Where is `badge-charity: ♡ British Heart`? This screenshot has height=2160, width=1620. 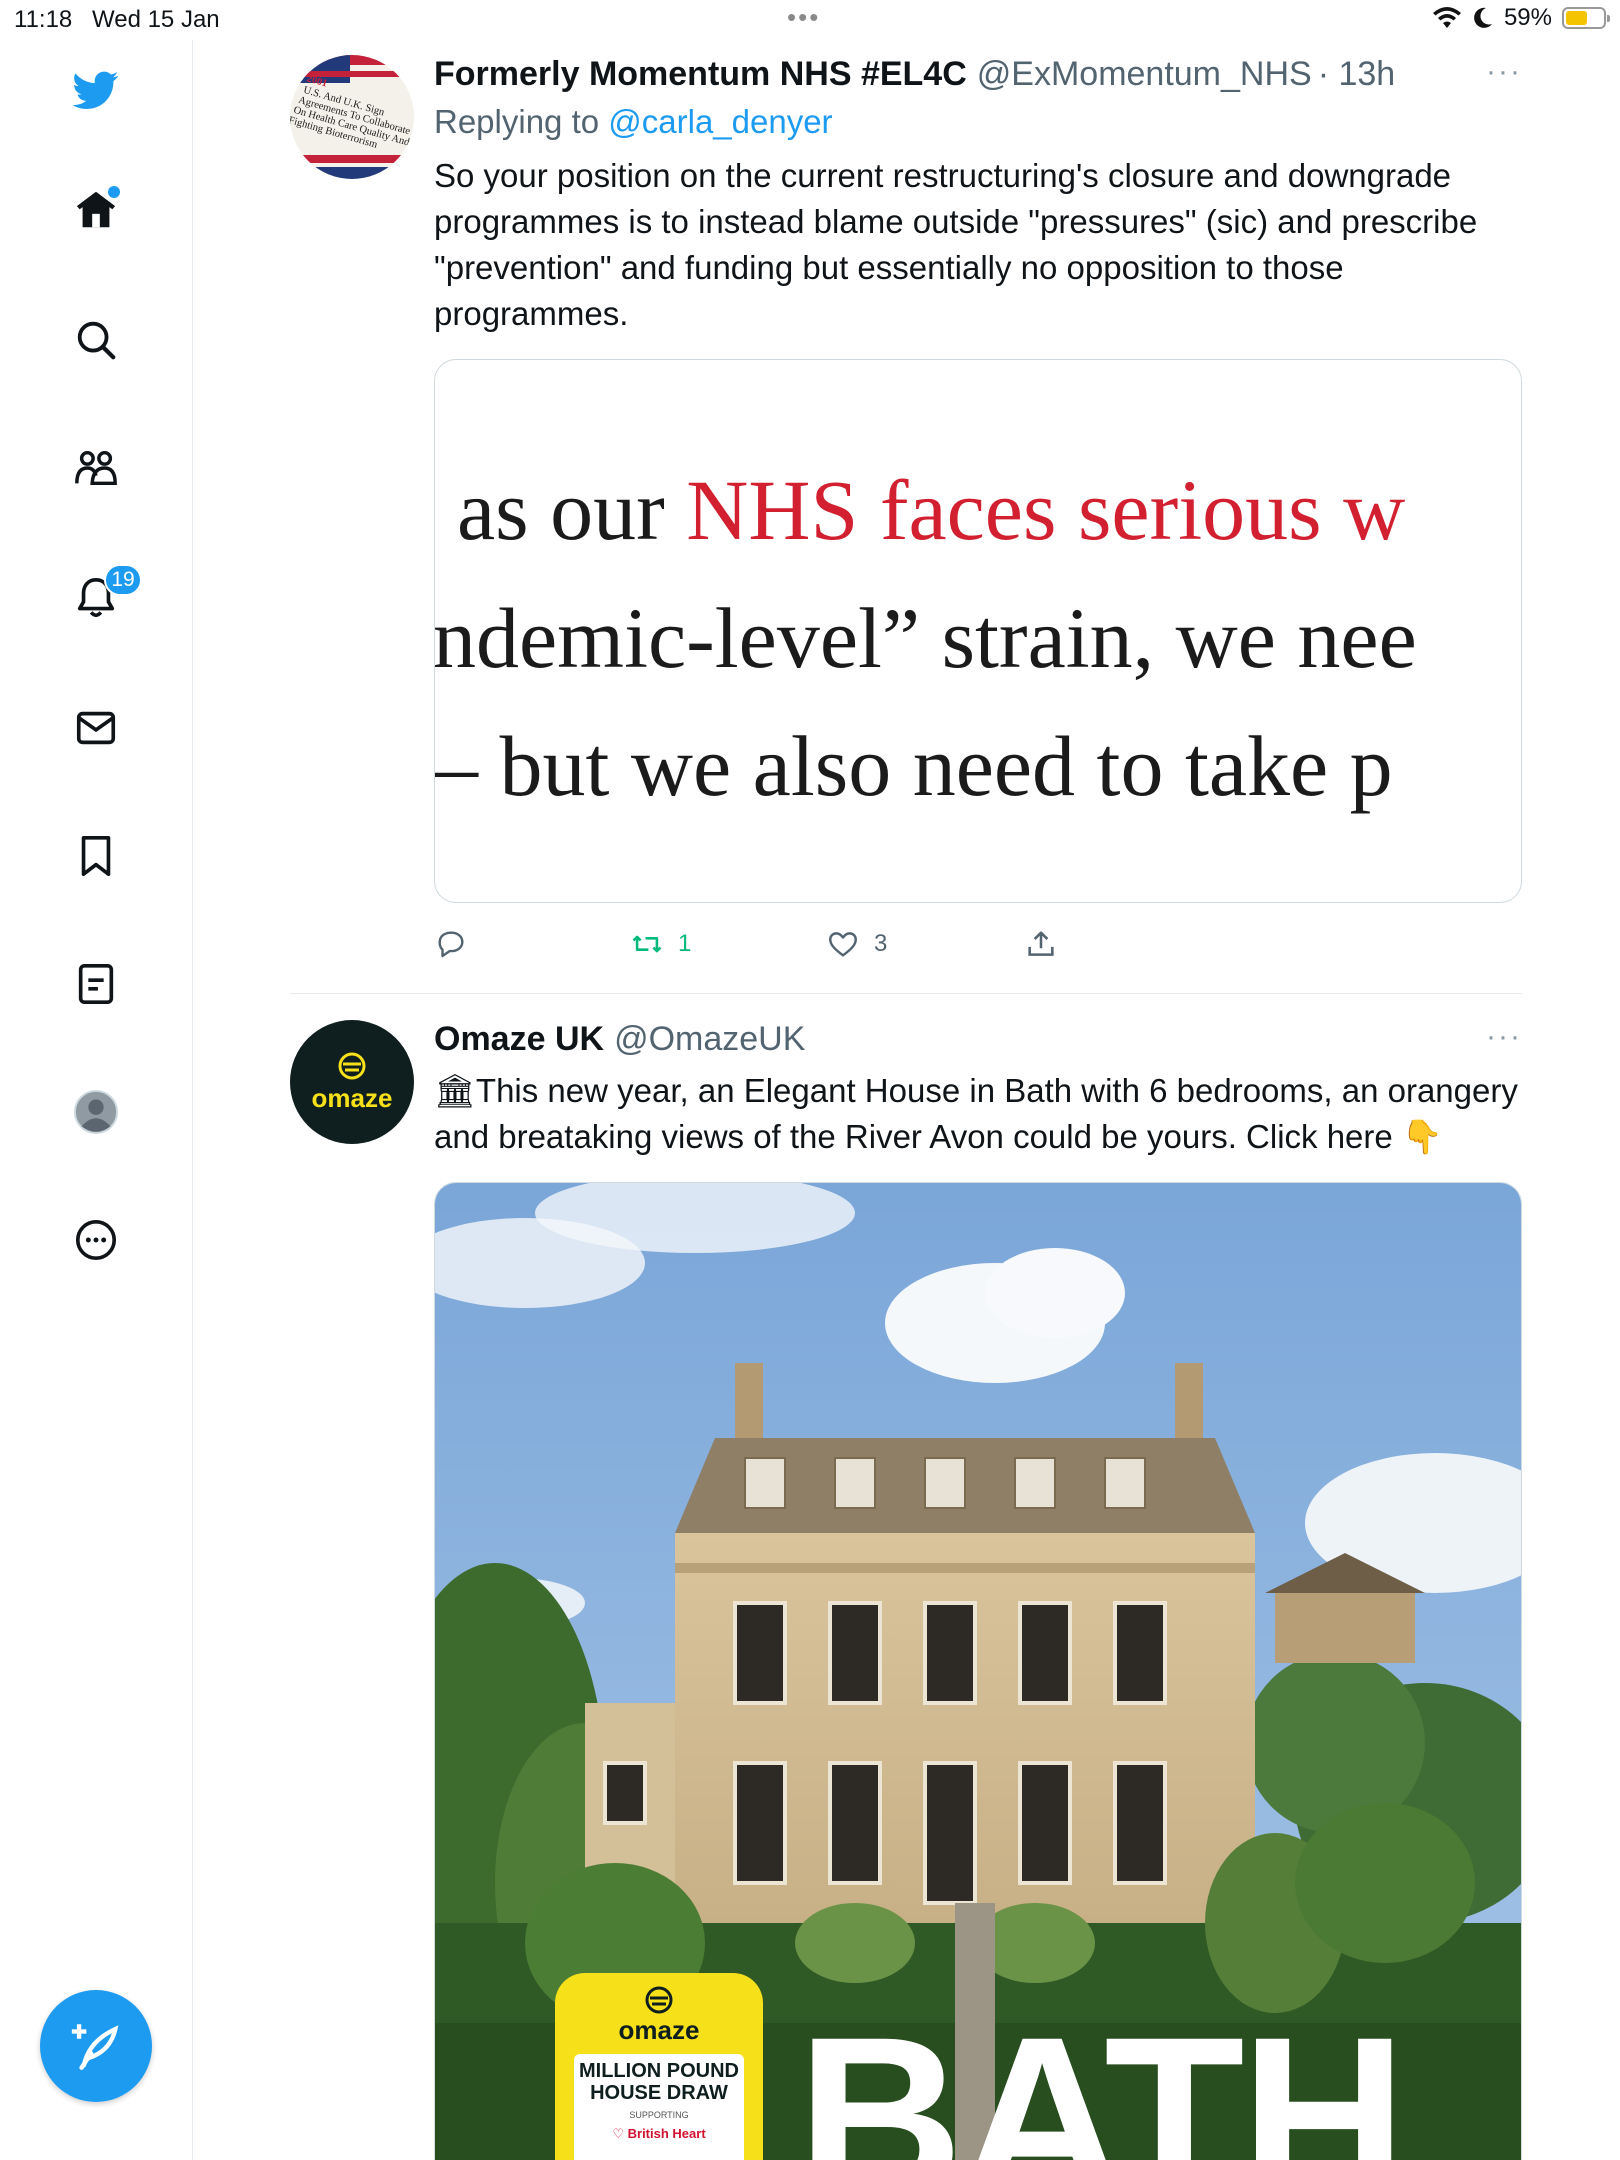 badge-charity: ♡ British Heart is located at coordinates (659, 2134).